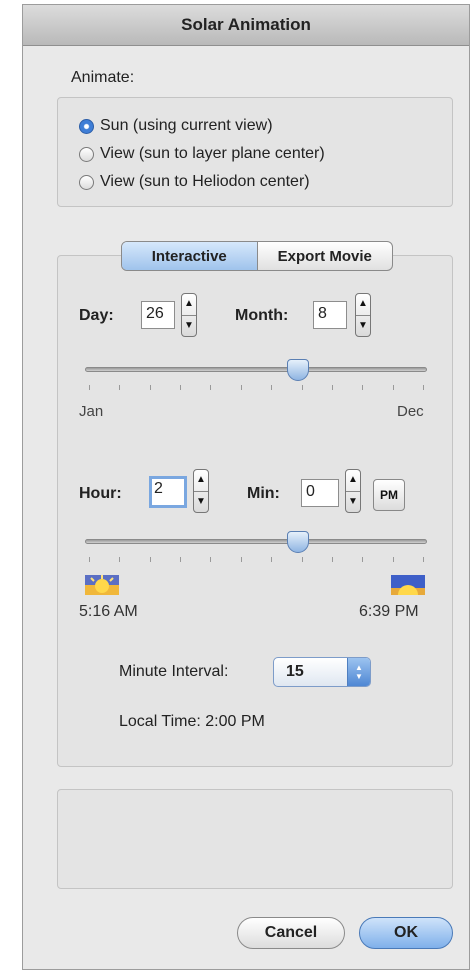 The image size is (475, 974). Describe the element at coordinates (108, 611) in the screenshot. I see `sunrise-time: 5:16 AM` at that location.